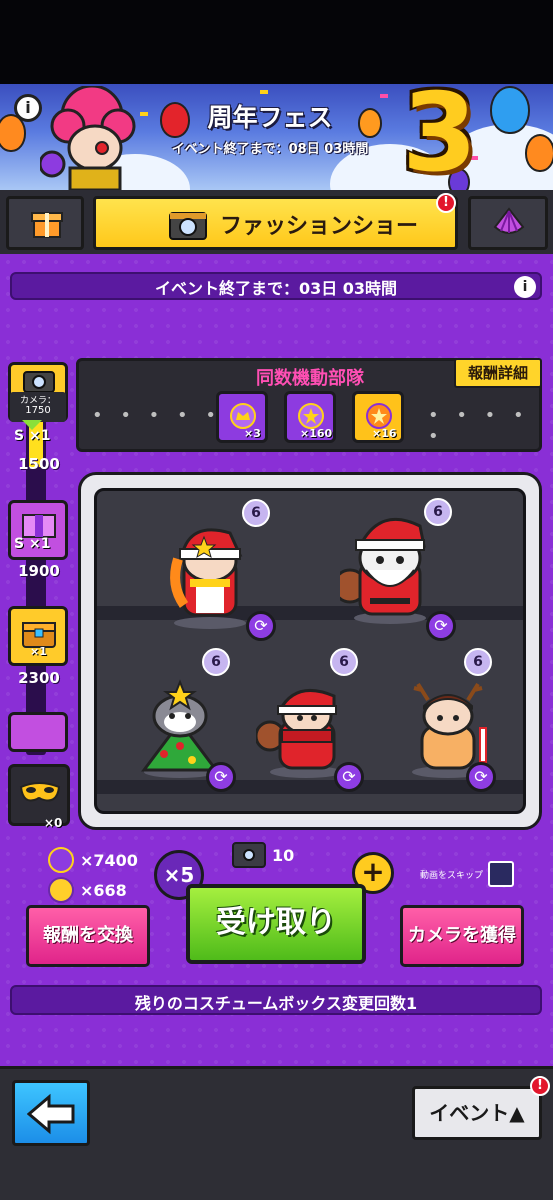  Describe the element at coordinates (103, 890) in the screenshot. I see `gold-medal-count: ×668` at that location.